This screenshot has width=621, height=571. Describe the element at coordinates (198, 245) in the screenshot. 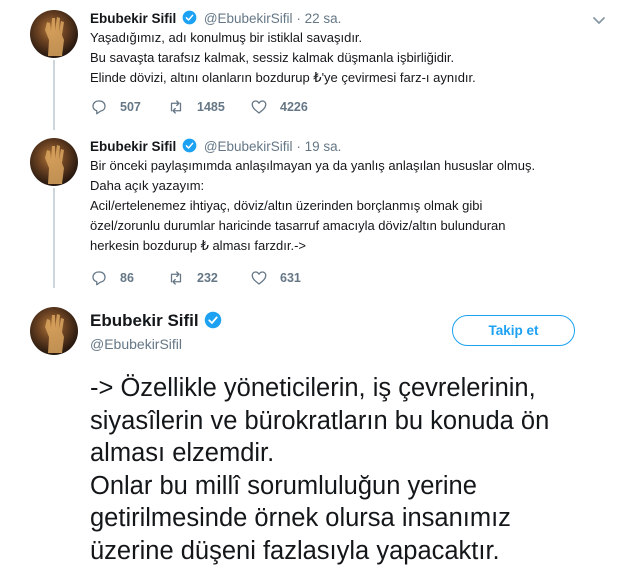

I see `tweet-text-line: herkesin bozdurup ₺ alması farzdır.->` at that location.